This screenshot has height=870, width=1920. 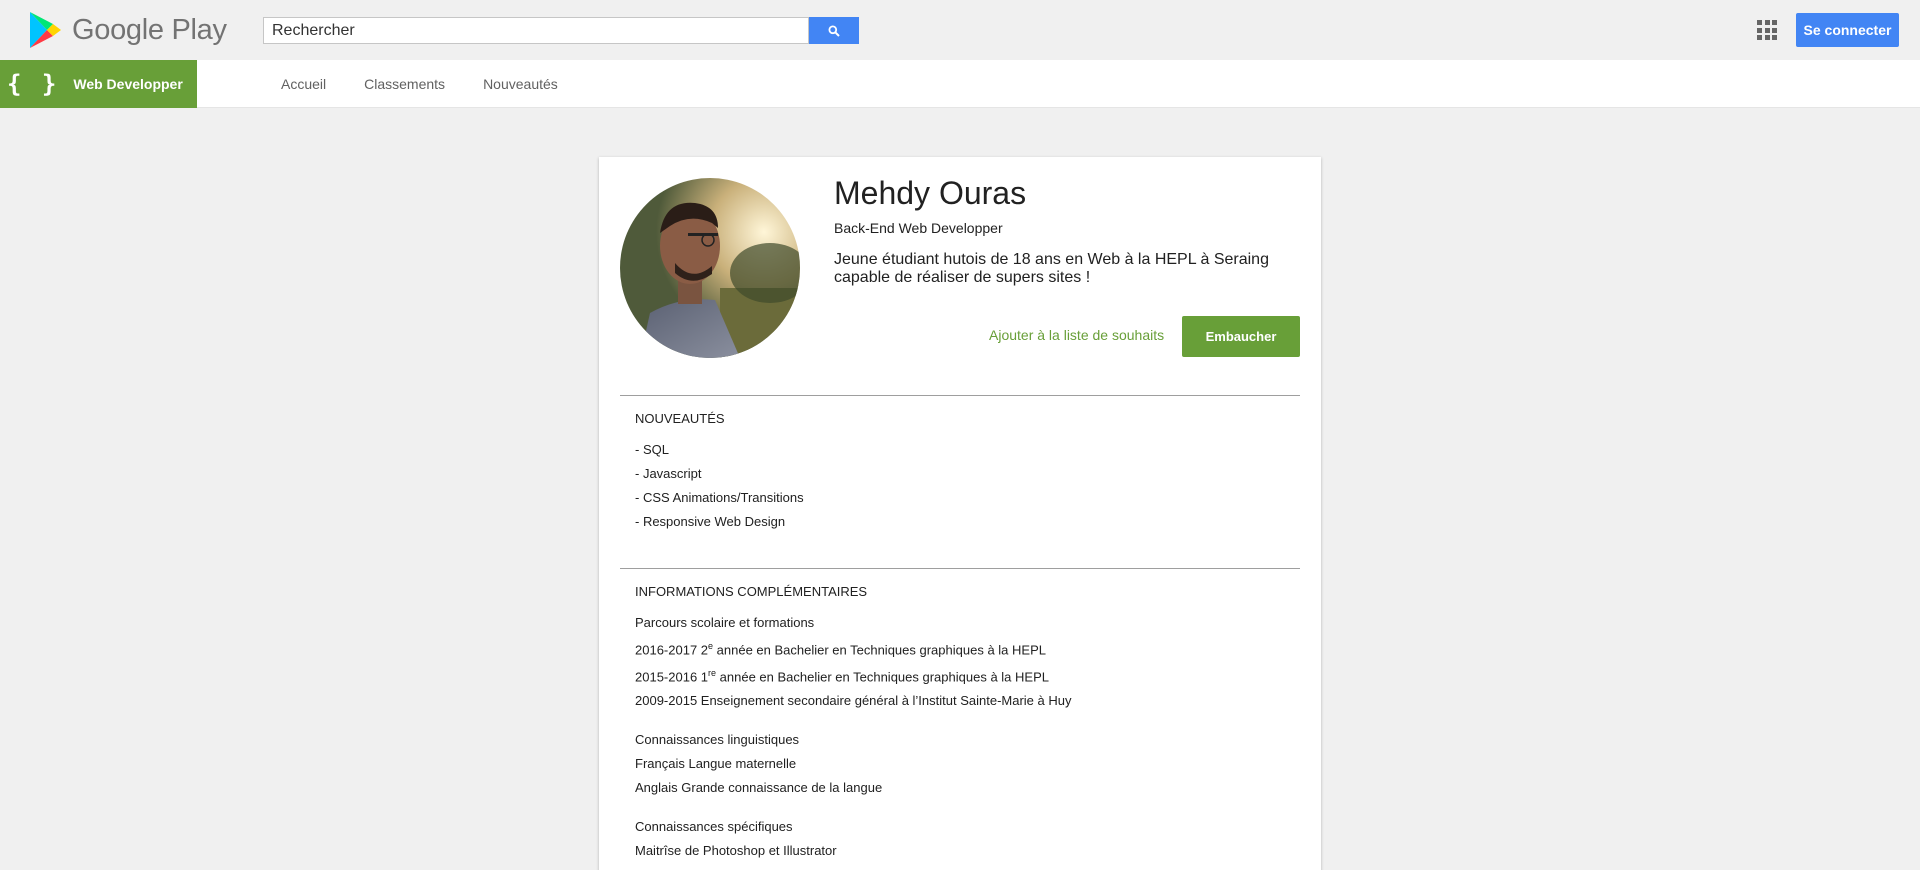 I want to click on language-item: Français Langue maternelle, so click(x=716, y=763).